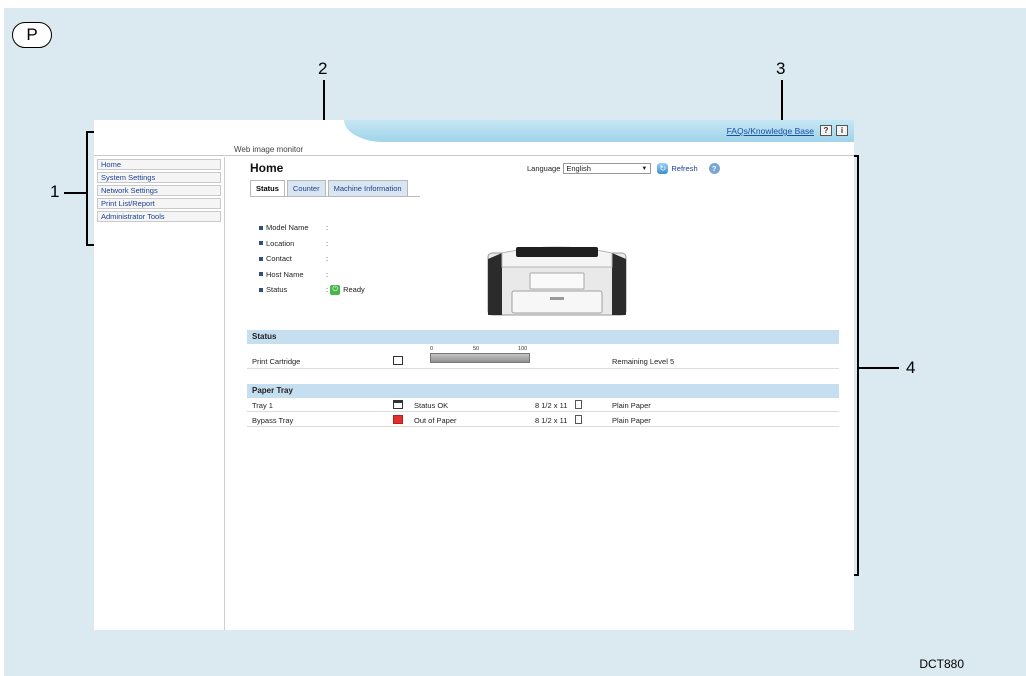 The width and height of the screenshot is (1026, 676). What do you see at coordinates (480, 358) in the screenshot?
I see `cartridge-level-bar` at bounding box center [480, 358].